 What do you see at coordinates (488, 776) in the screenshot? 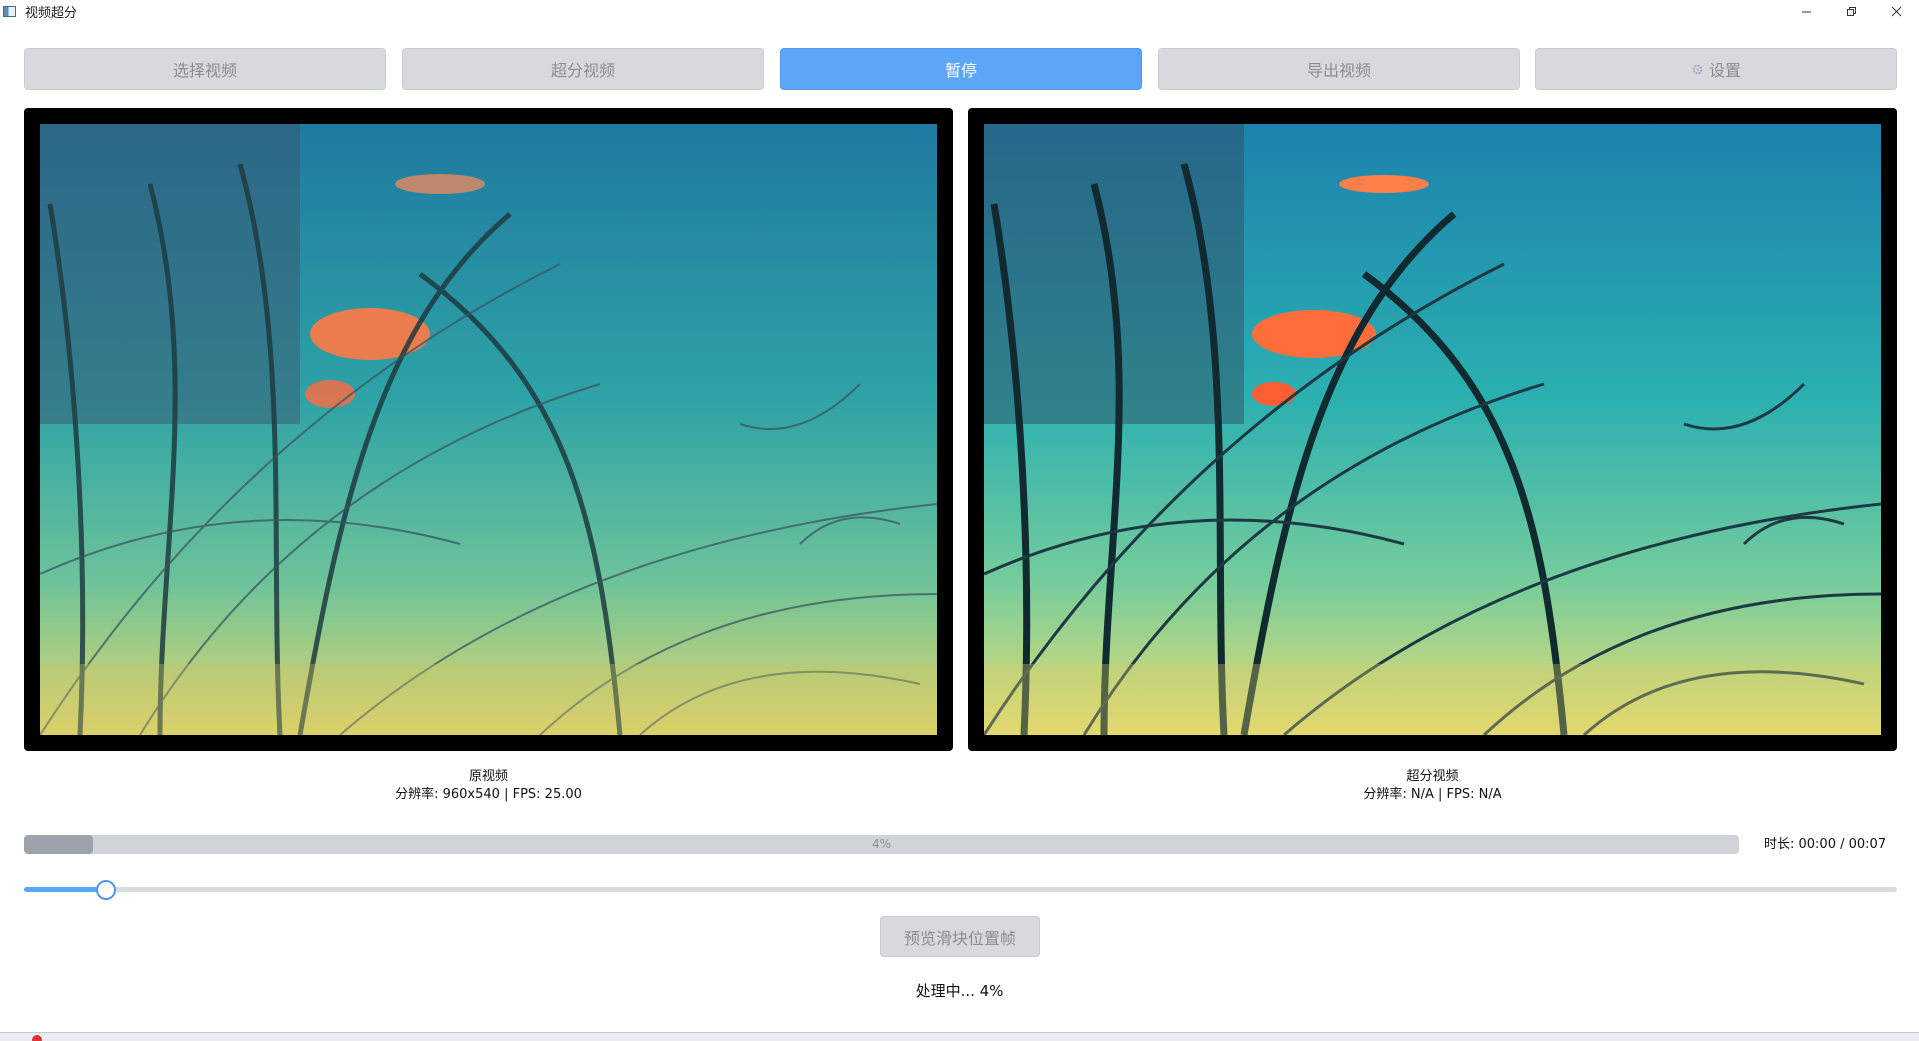
I see `original-video-title: 原视频` at bounding box center [488, 776].